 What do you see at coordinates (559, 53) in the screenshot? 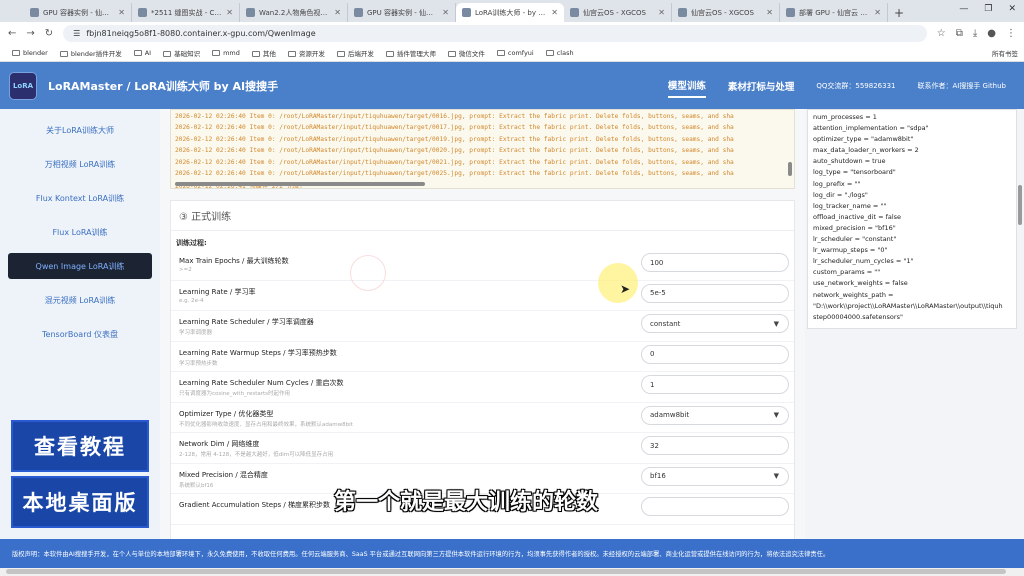
I see `bookmark-item: clash` at bounding box center [559, 53].